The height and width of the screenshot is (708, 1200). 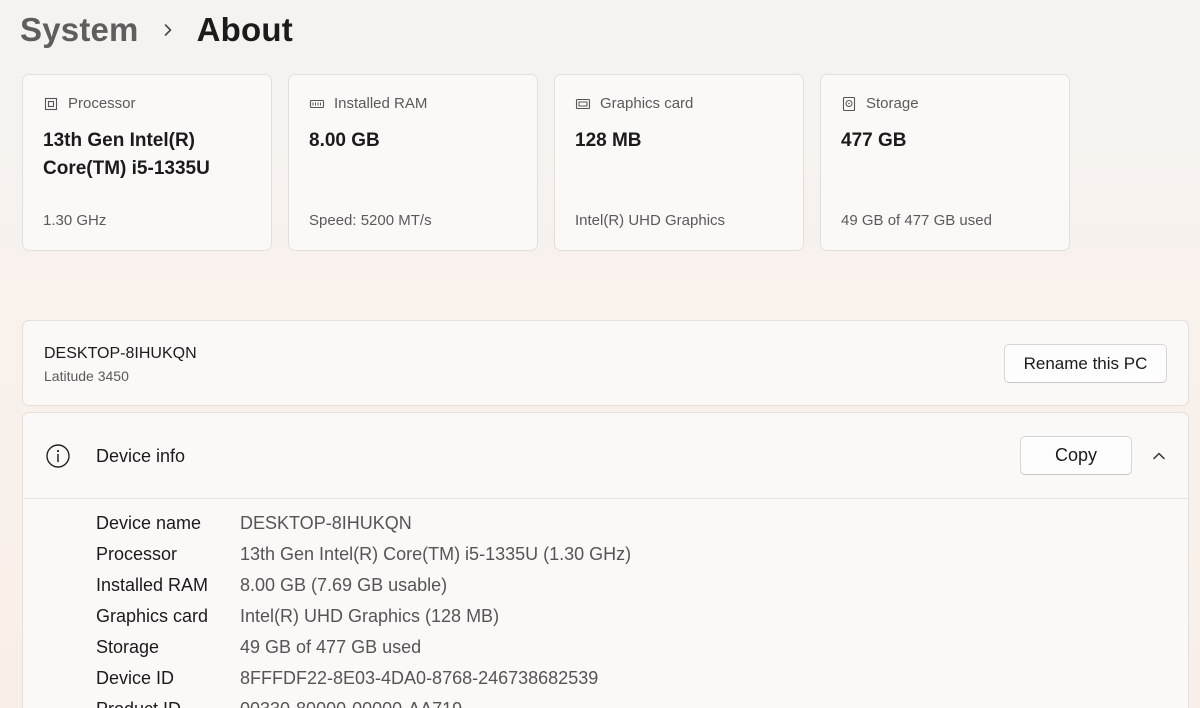 I want to click on breadcrumb: System About, so click(x=156, y=30).